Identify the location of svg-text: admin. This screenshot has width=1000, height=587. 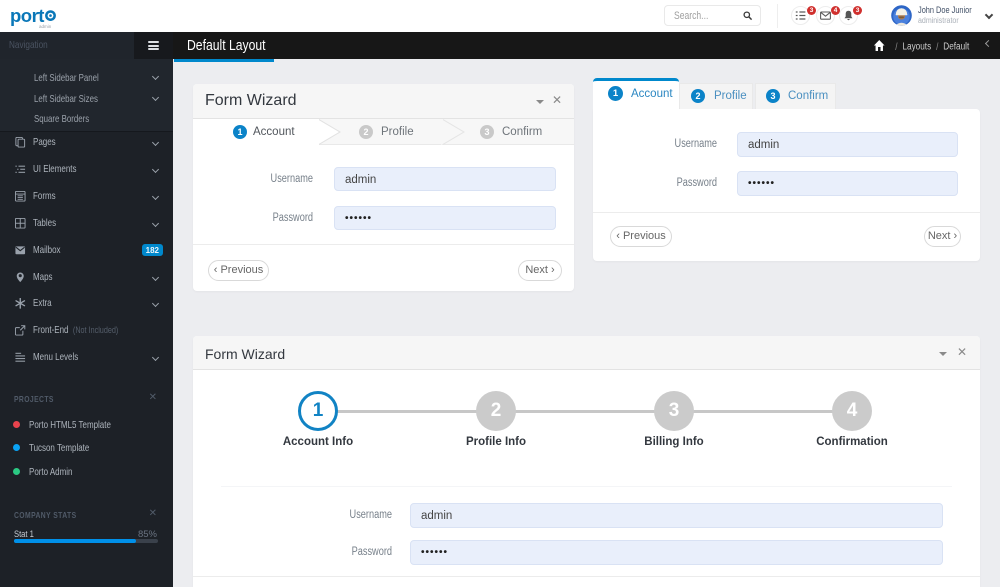
(45, 26).